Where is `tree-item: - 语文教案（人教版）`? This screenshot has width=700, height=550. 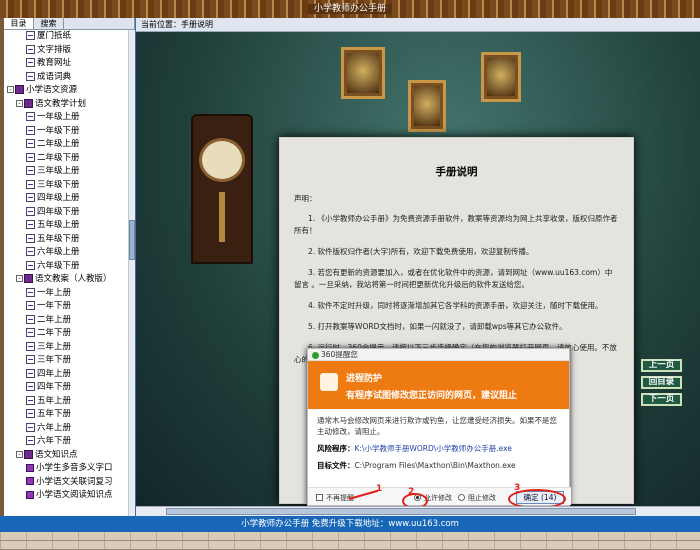 tree-item: - 语文教案（人教版） is located at coordinates (66, 280).